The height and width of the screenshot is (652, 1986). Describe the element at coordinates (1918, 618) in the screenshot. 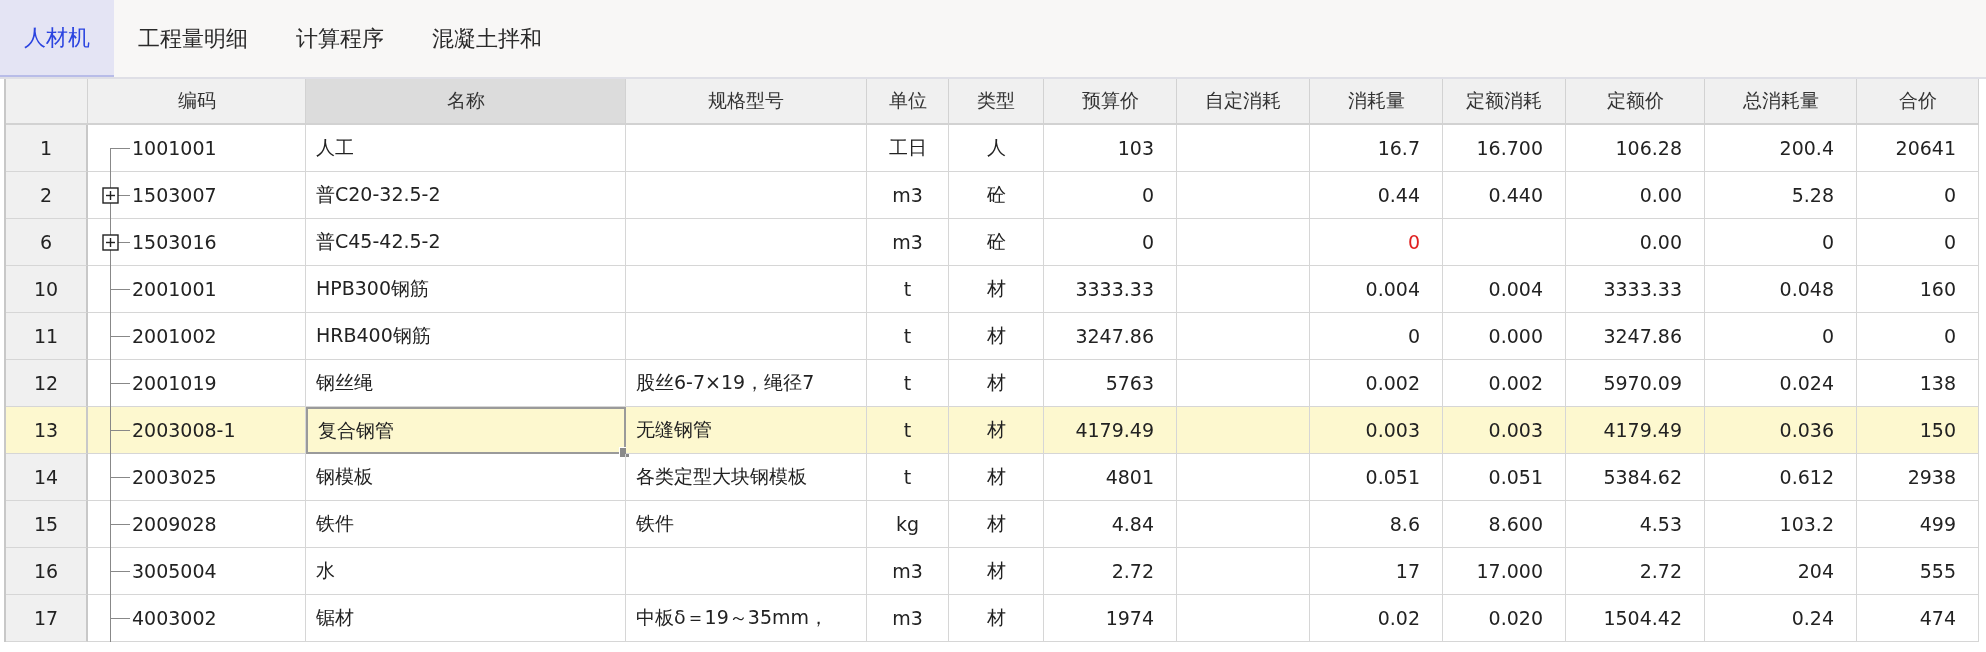

I see `table-cell: 474` at that location.